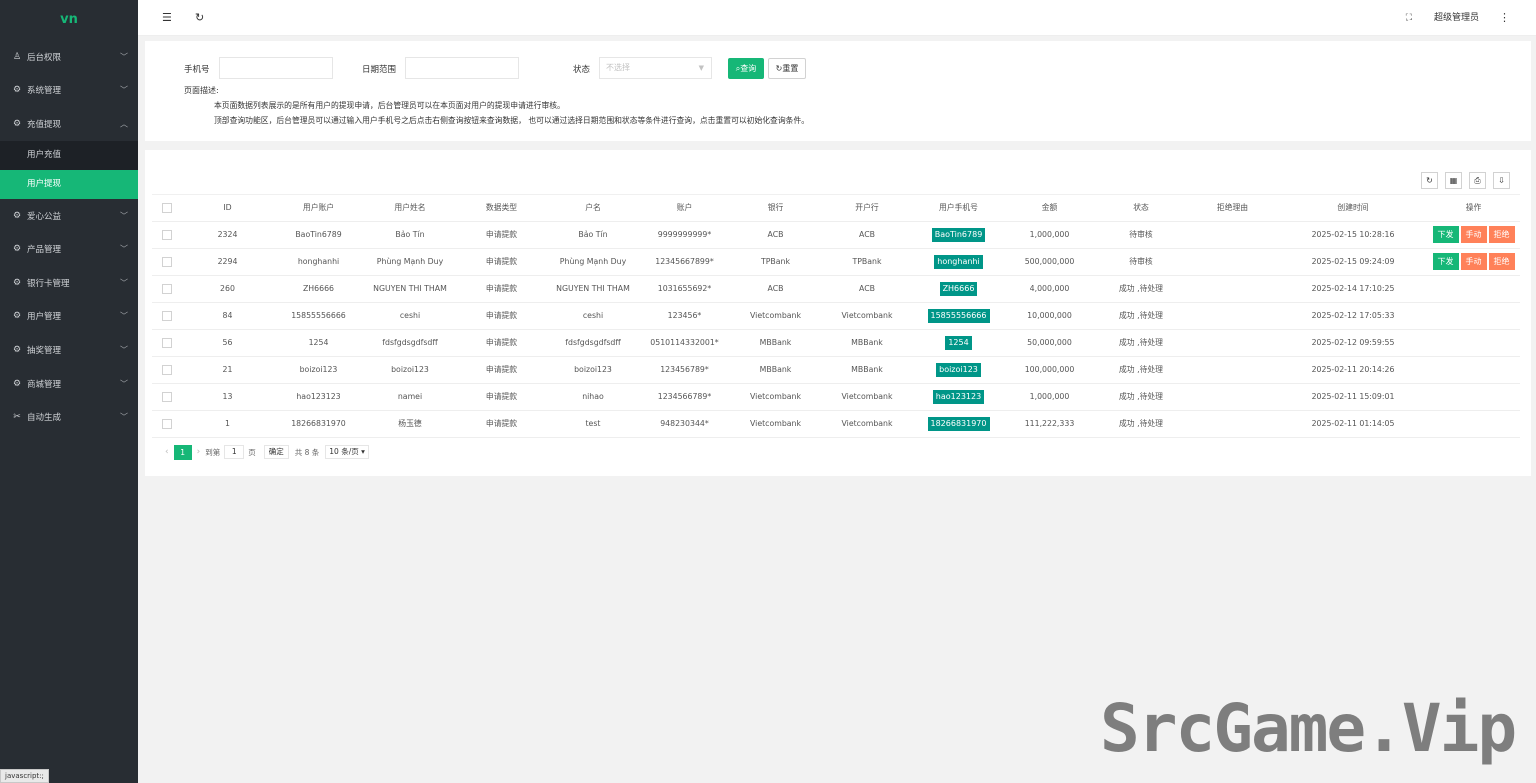  I want to click on admin-user-name: 超级管理员, so click(1456, 18).